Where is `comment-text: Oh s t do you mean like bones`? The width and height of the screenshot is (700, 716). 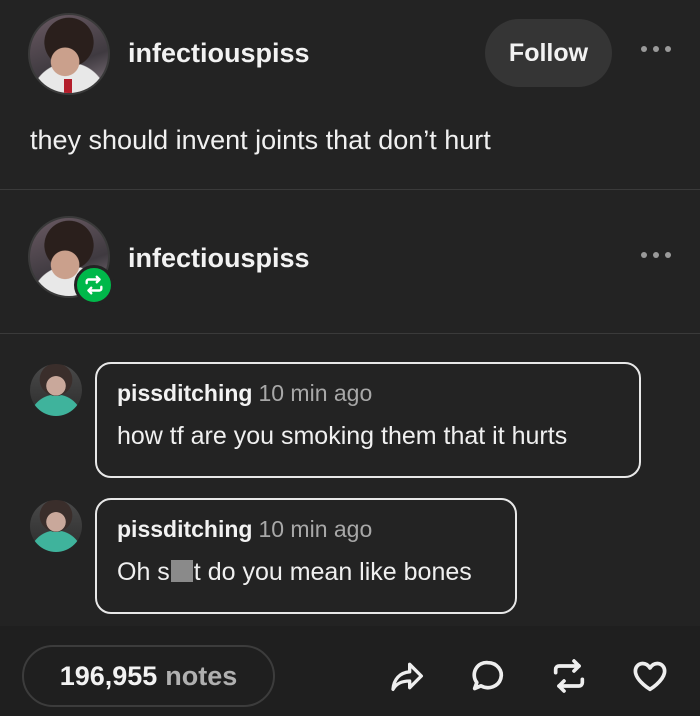 comment-text: Oh s t do you mean like bones is located at coordinates (294, 572).